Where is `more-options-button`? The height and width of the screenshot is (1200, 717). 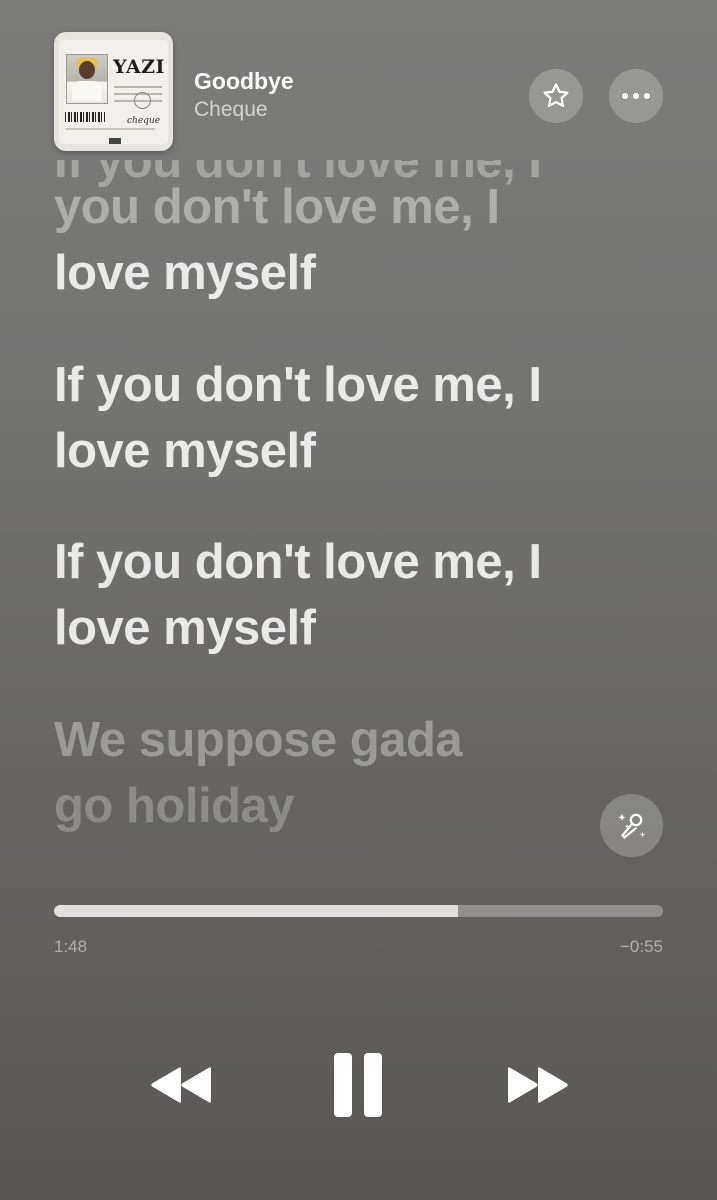
more-options-button is located at coordinates (636, 96).